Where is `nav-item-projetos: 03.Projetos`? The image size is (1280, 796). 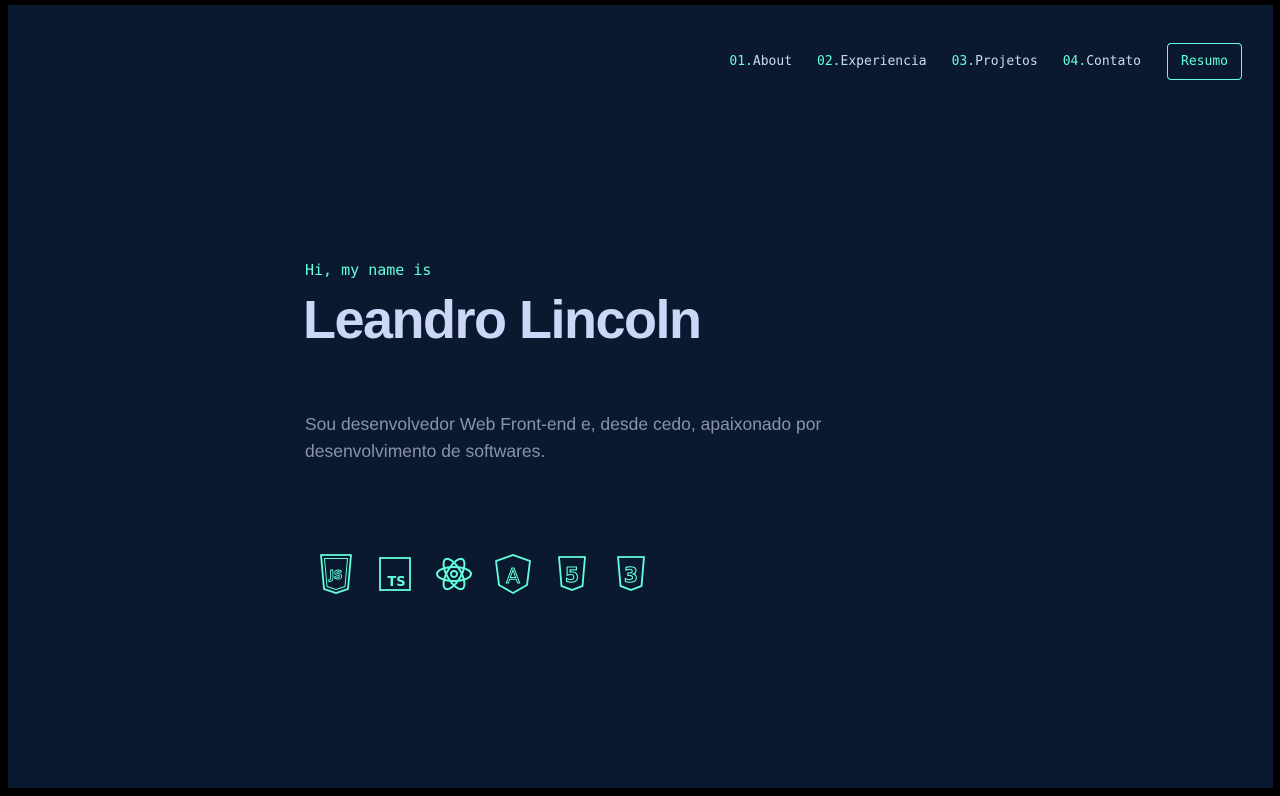 nav-item-projetos: 03.Projetos is located at coordinates (995, 61).